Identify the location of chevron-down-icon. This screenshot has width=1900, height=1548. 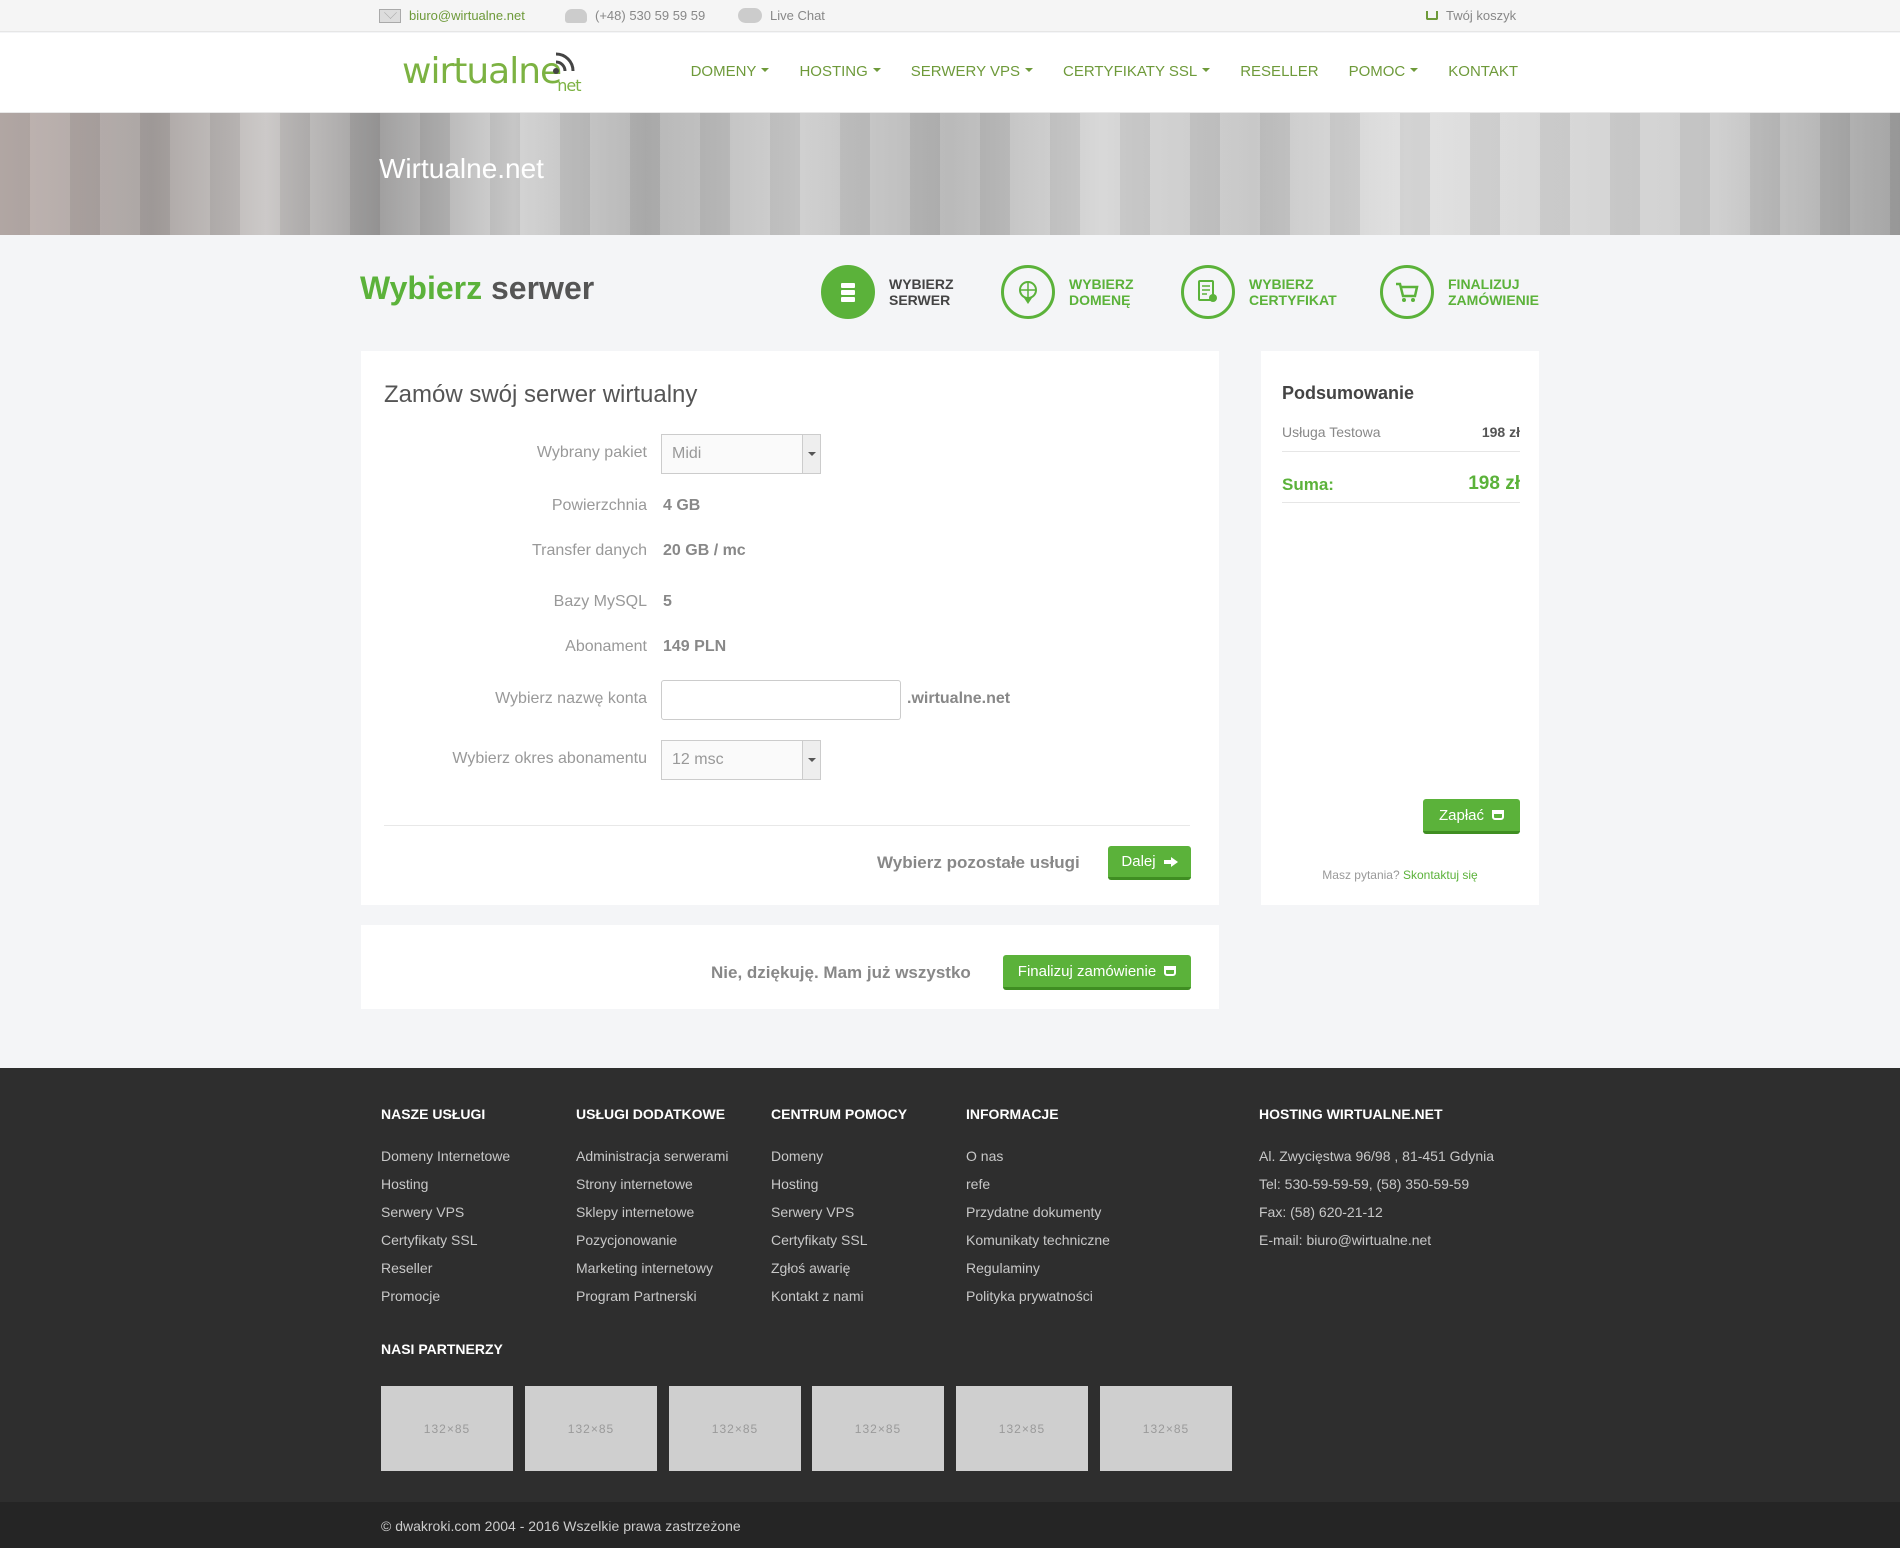
(811, 760).